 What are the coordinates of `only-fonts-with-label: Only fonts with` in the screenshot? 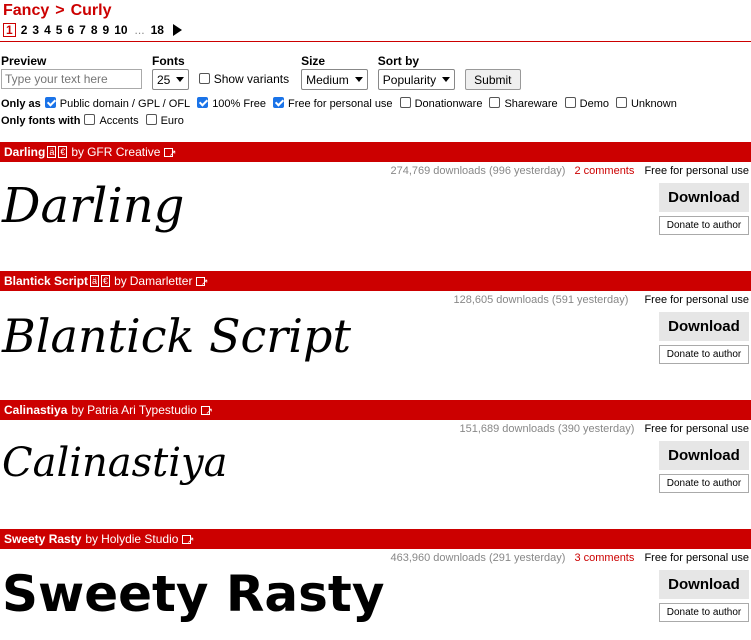 It's located at (41, 120).